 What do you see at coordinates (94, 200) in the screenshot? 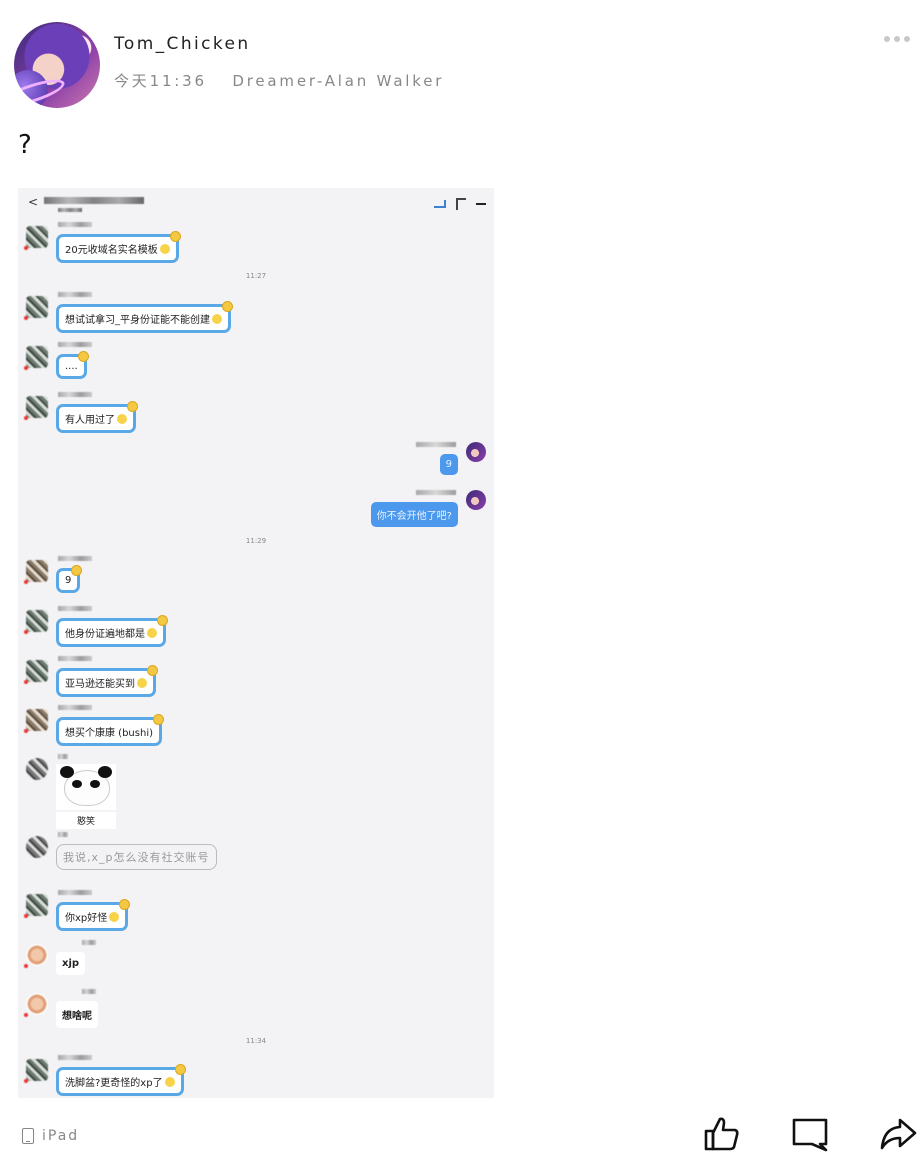
I see `blurred-chat-title` at bounding box center [94, 200].